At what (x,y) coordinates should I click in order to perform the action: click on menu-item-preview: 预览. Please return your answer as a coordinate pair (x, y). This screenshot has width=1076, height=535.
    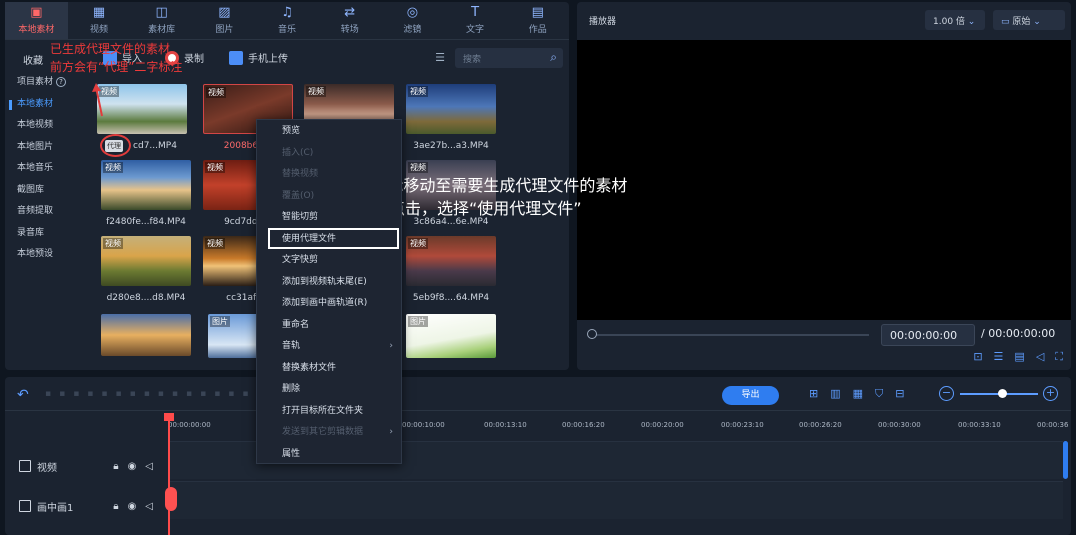
    Looking at the image, I should click on (329, 132).